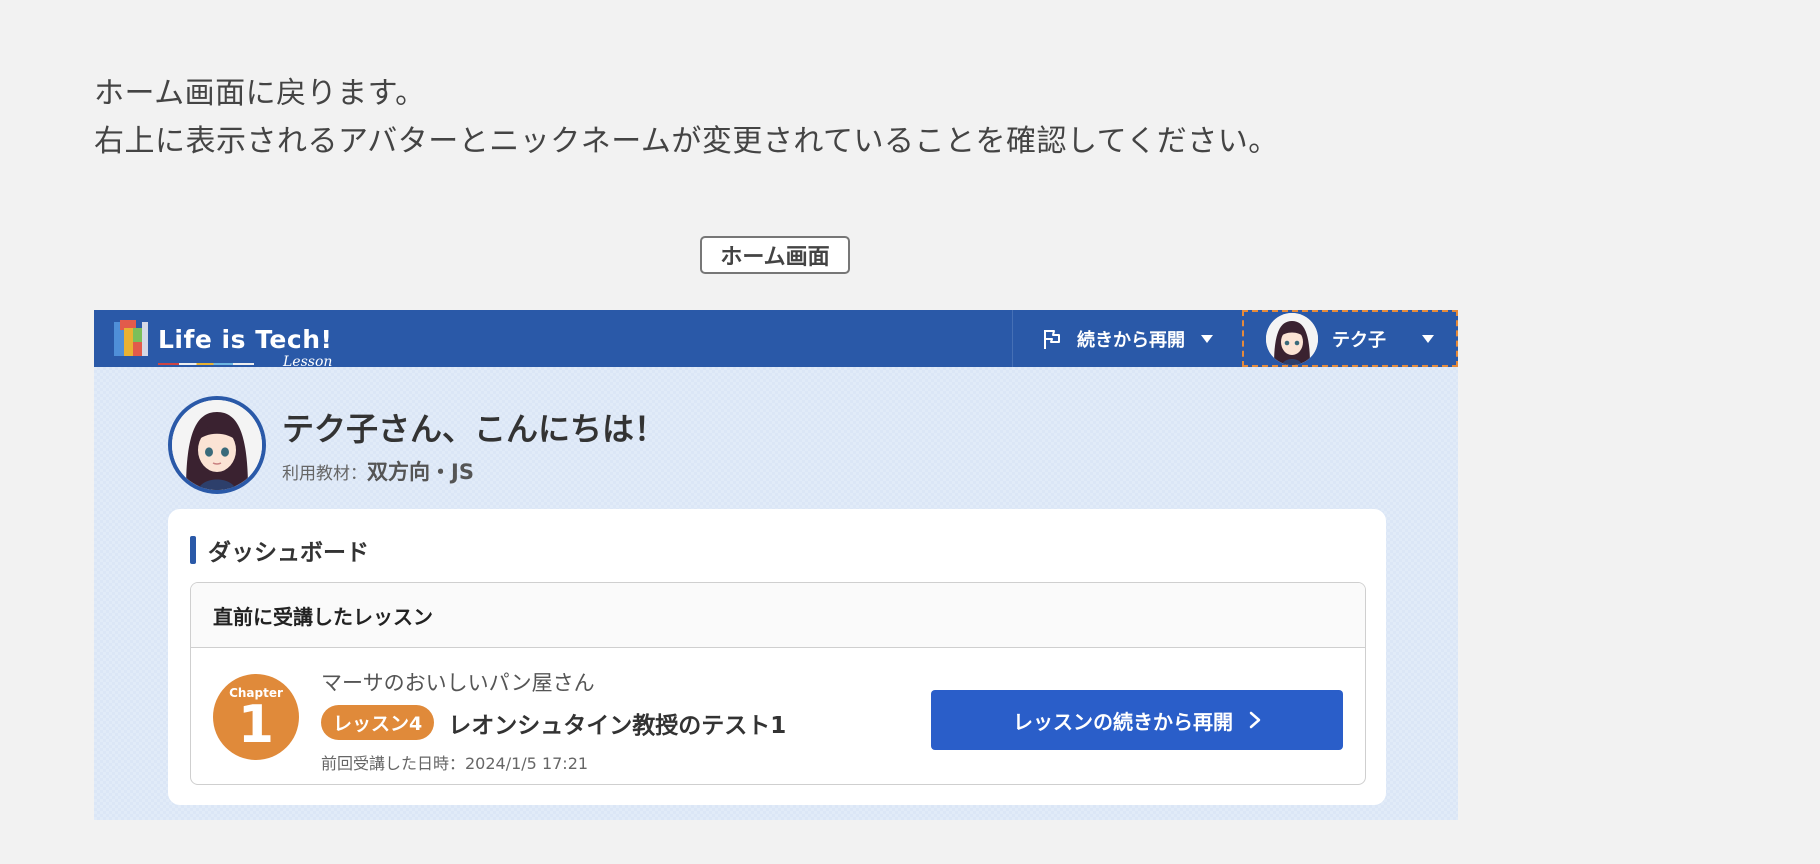 This screenshot has height=864, width=1820. Describe the element at coordinates (776, 339) in the screenshot. I see `top-navigation-bar: Life is Tech! Lesson 続きから再開 テク子` at that location.